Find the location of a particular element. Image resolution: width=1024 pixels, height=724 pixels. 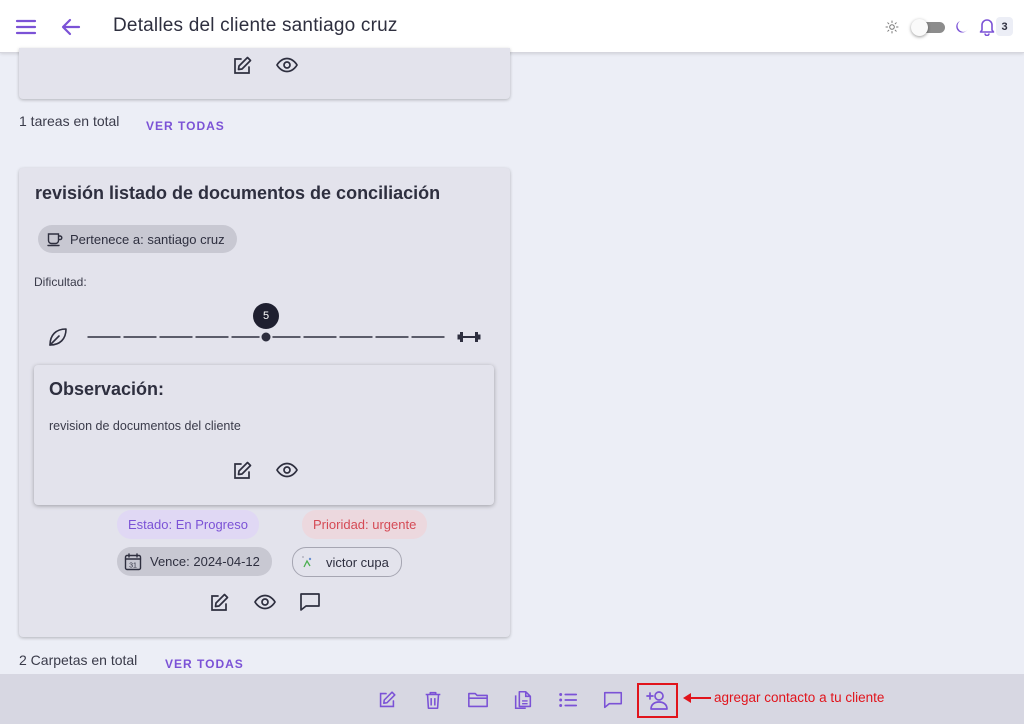

theme-toggle is located at coordinates (928, 27).